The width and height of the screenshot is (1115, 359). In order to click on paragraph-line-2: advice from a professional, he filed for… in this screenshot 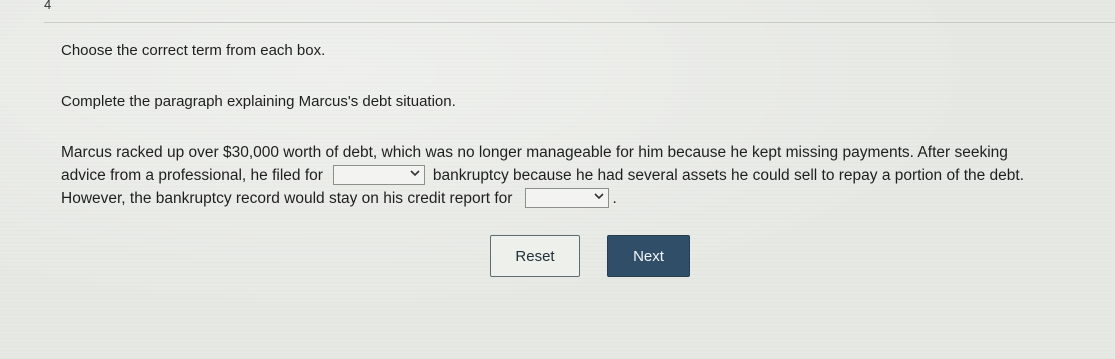, I will do `click(581, 175)`.